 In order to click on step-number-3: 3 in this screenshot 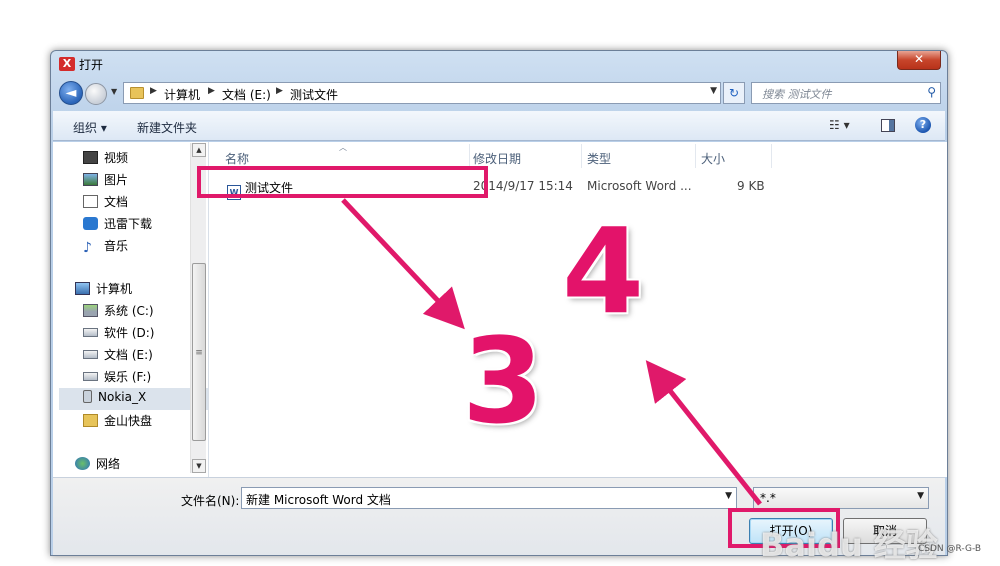, I will do `click(503, 381)`.